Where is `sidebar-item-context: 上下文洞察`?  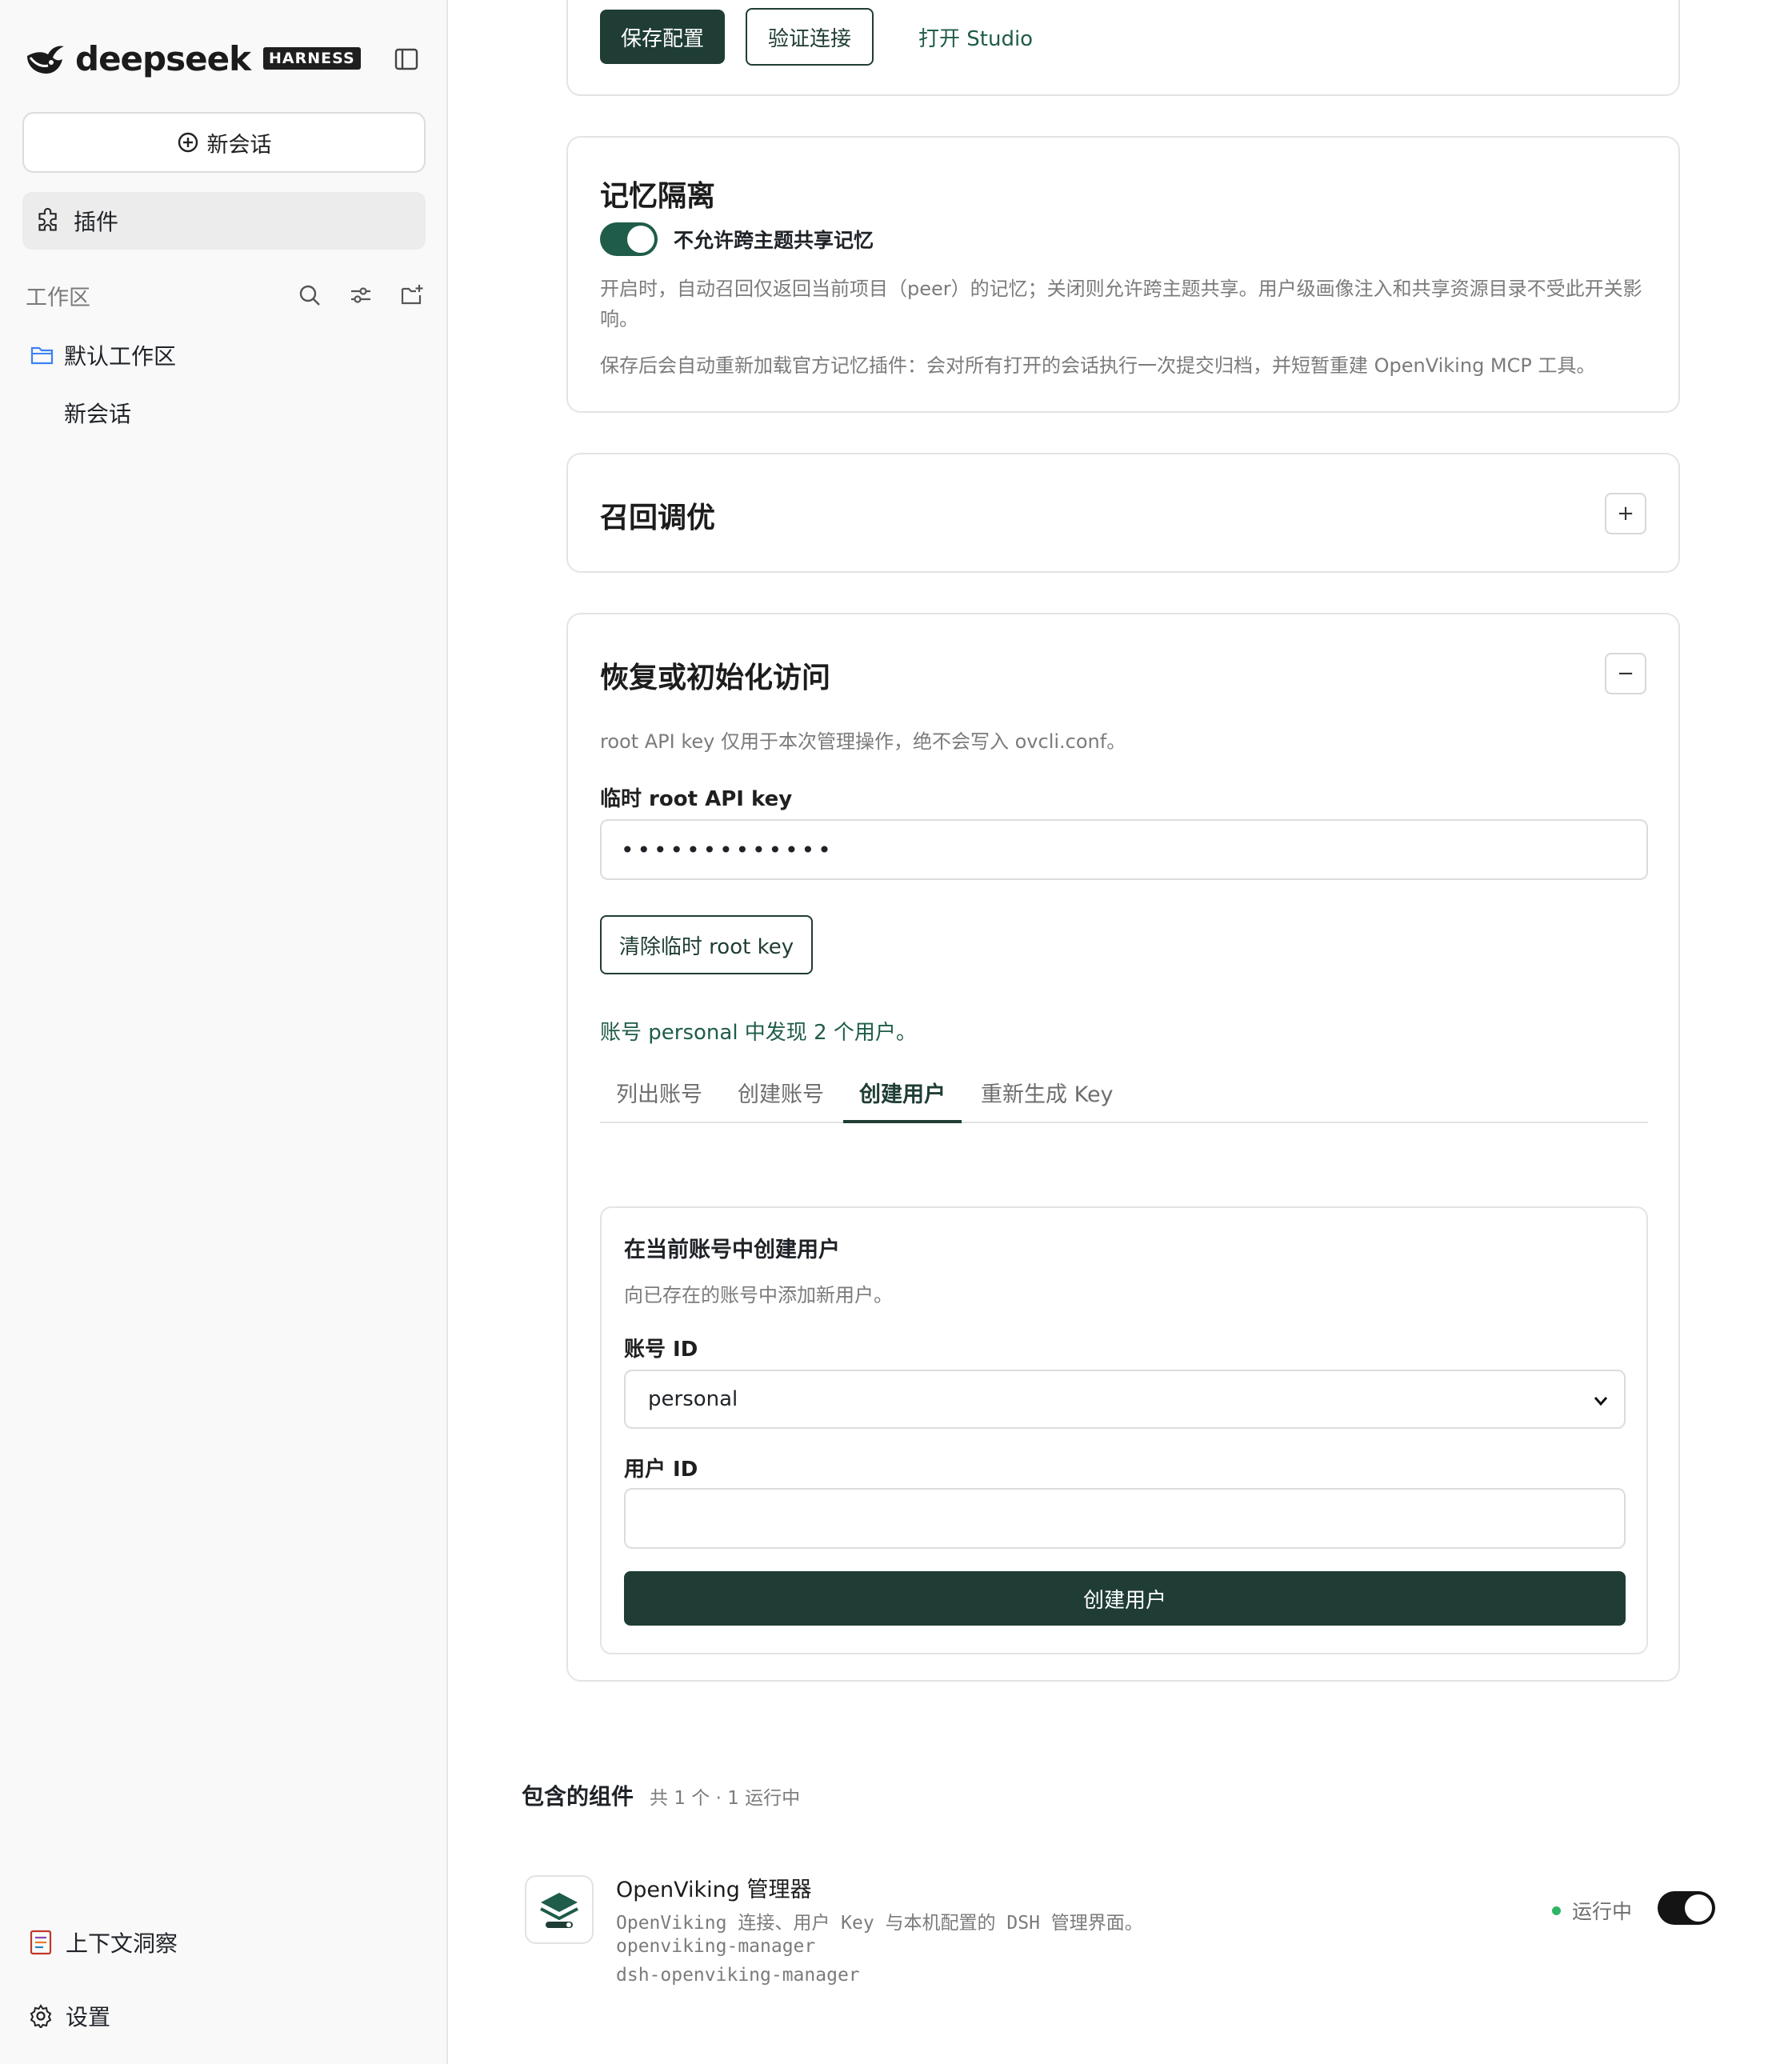 sidebar-item-context: 上下文洞察 is located at coordinates (103, 1942).